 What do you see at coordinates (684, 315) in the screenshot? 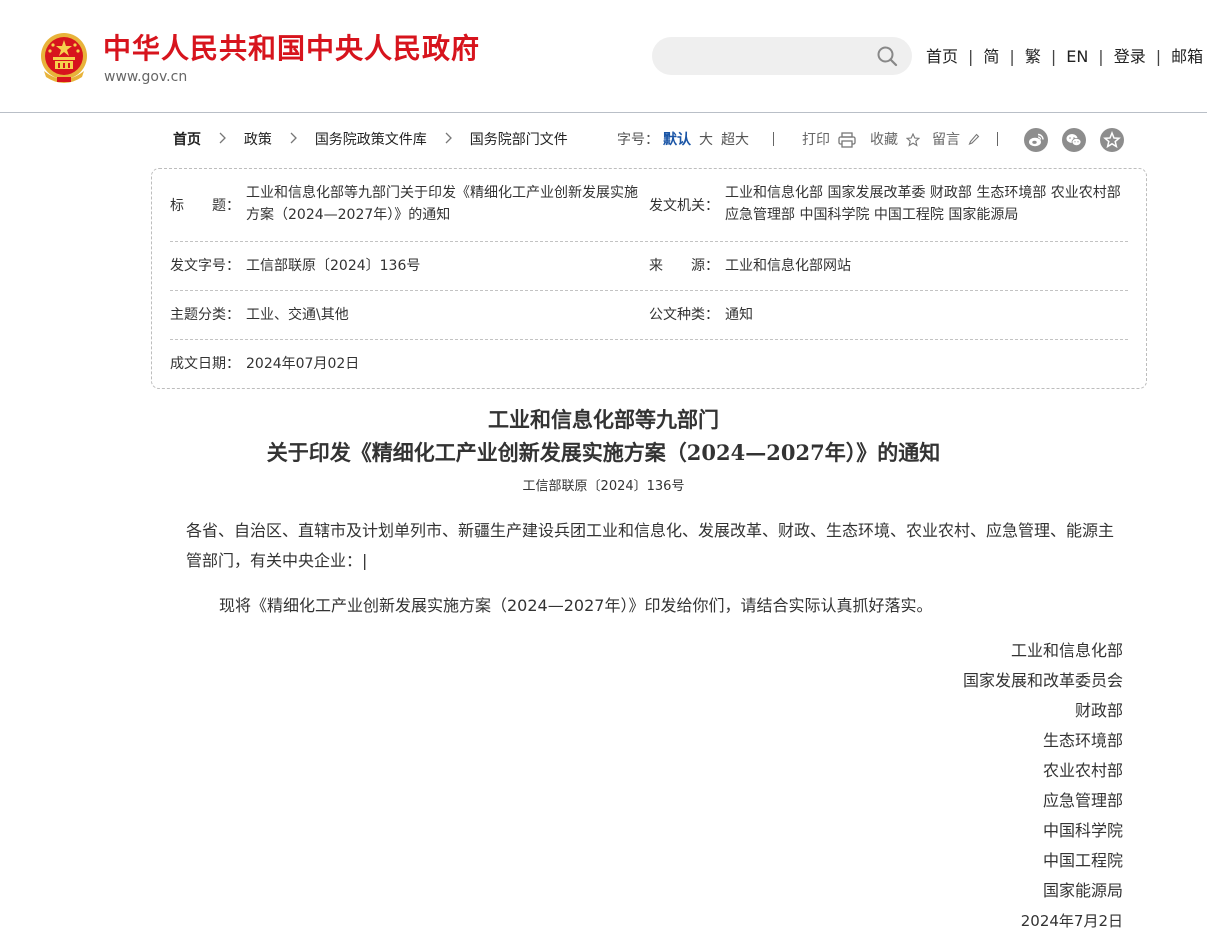
I see `meta-type-label: 公文种类：` at bounding box center [684, 315].